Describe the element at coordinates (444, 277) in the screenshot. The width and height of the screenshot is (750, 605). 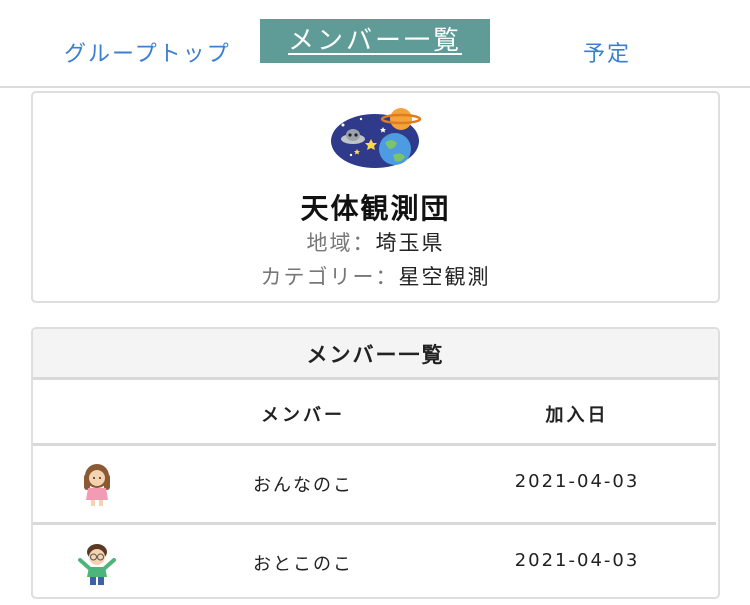
I see `category-value: 星空観測` at that location.